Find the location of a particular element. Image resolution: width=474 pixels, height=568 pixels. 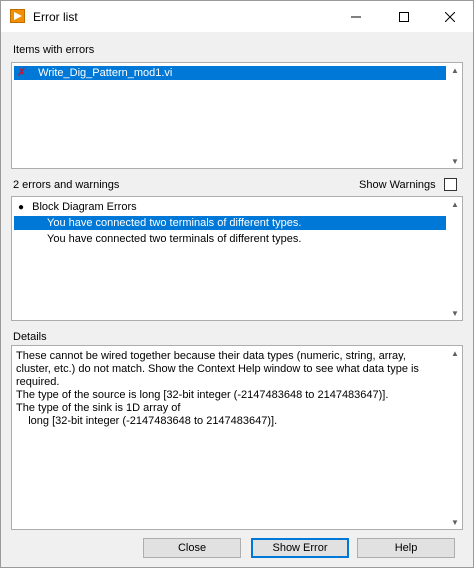

errors-scrollbar: ▲ ▼ is located at coordinates (455, 258).